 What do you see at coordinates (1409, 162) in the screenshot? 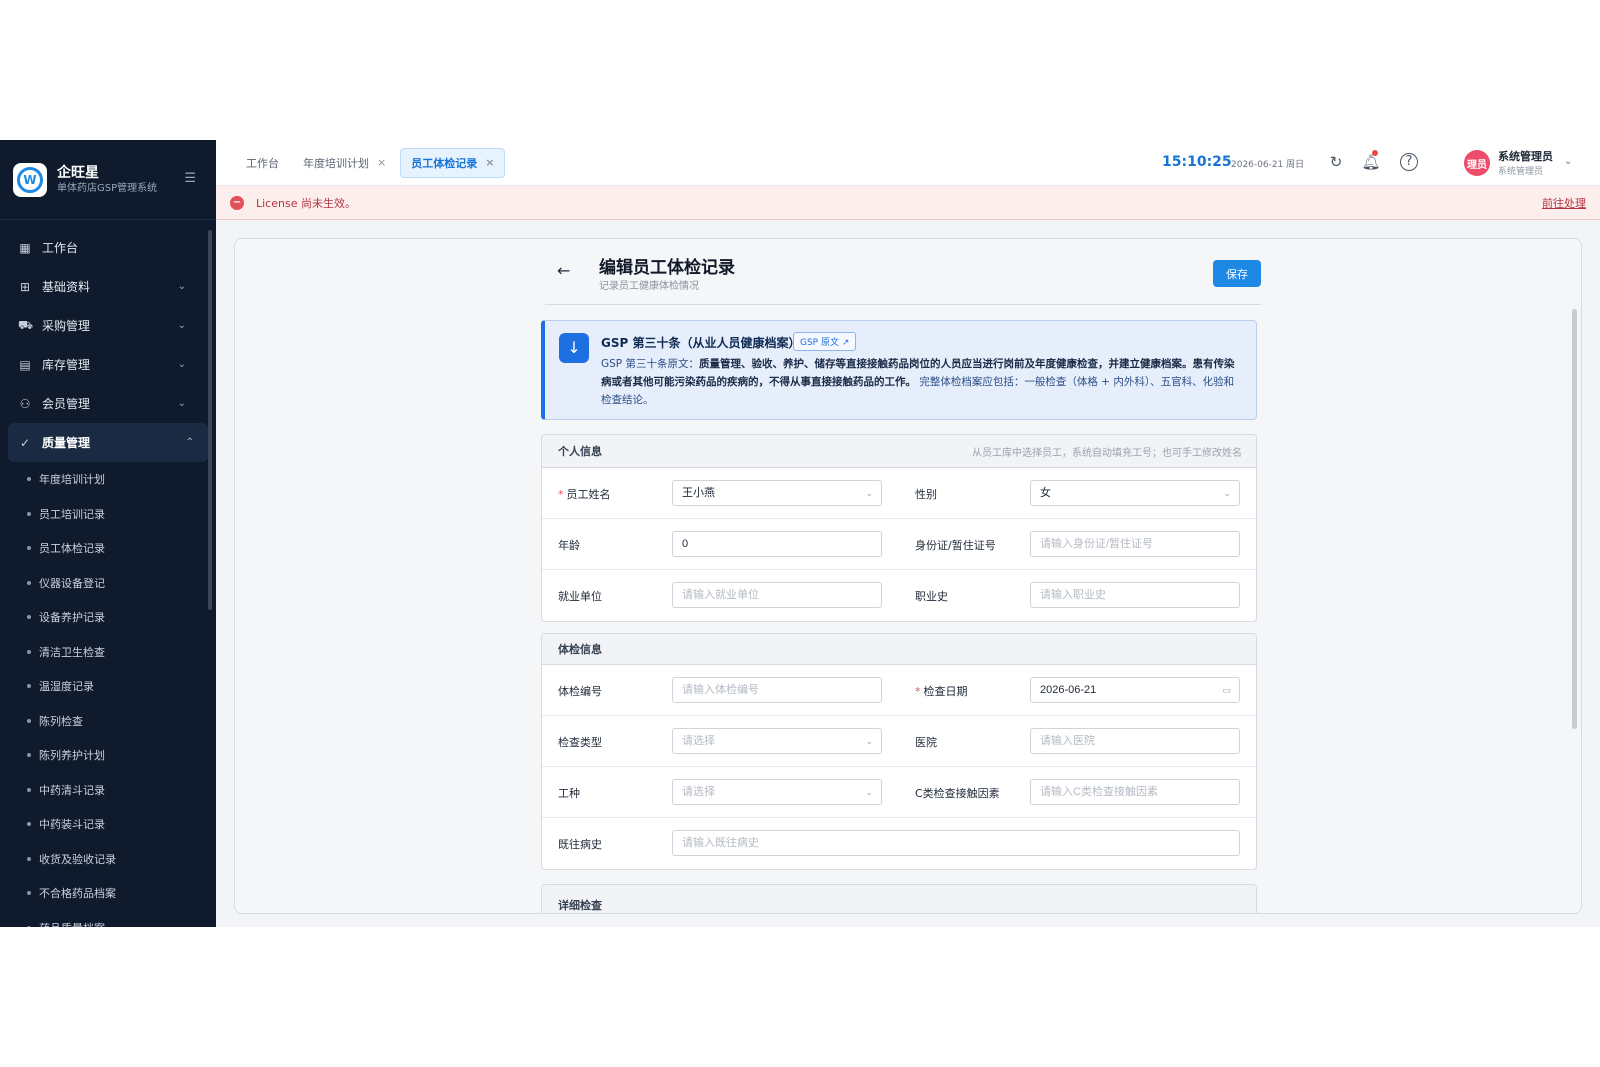
I see `help-icon: ?` at bounding box center [1409, 162].